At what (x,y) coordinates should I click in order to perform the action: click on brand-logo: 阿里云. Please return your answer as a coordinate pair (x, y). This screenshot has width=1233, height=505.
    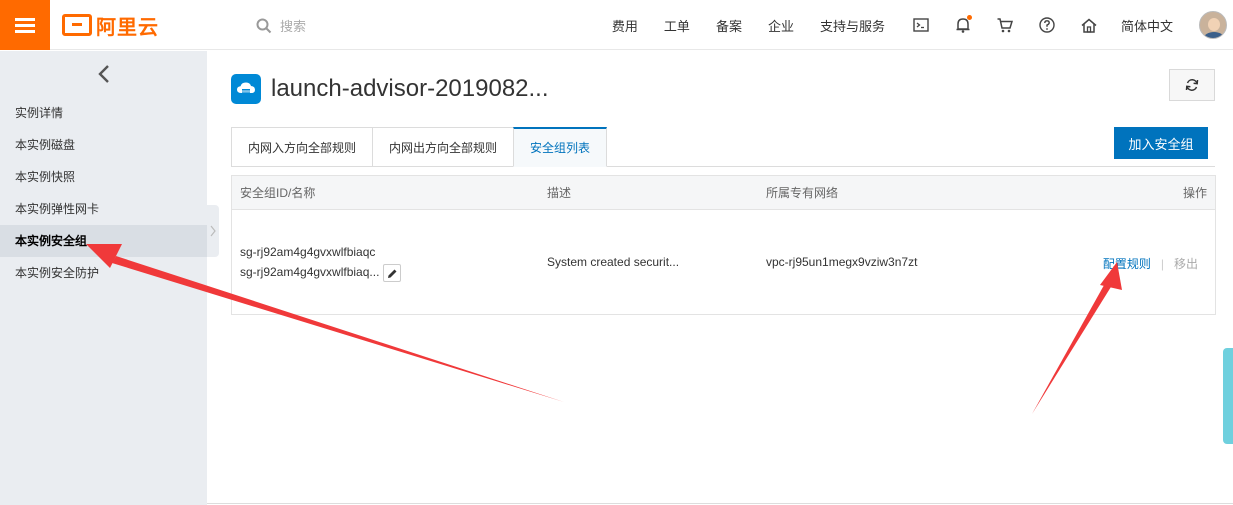
    Looking at the image, I should click on (110, 25).